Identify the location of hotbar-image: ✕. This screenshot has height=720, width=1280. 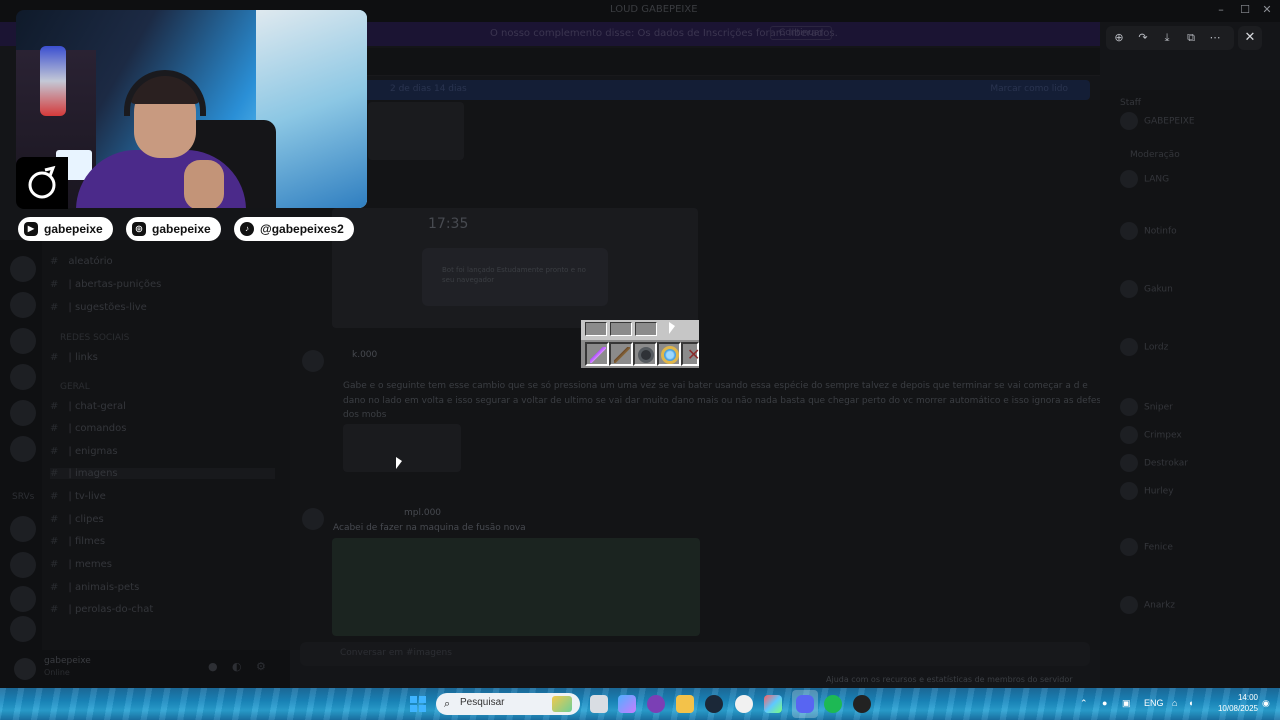
(640, 344).